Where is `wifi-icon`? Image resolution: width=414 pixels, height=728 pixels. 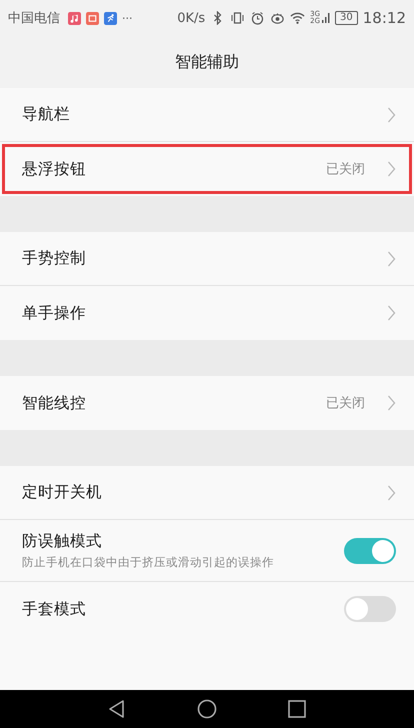
wifi-icon is located at coordinates (298, 18).